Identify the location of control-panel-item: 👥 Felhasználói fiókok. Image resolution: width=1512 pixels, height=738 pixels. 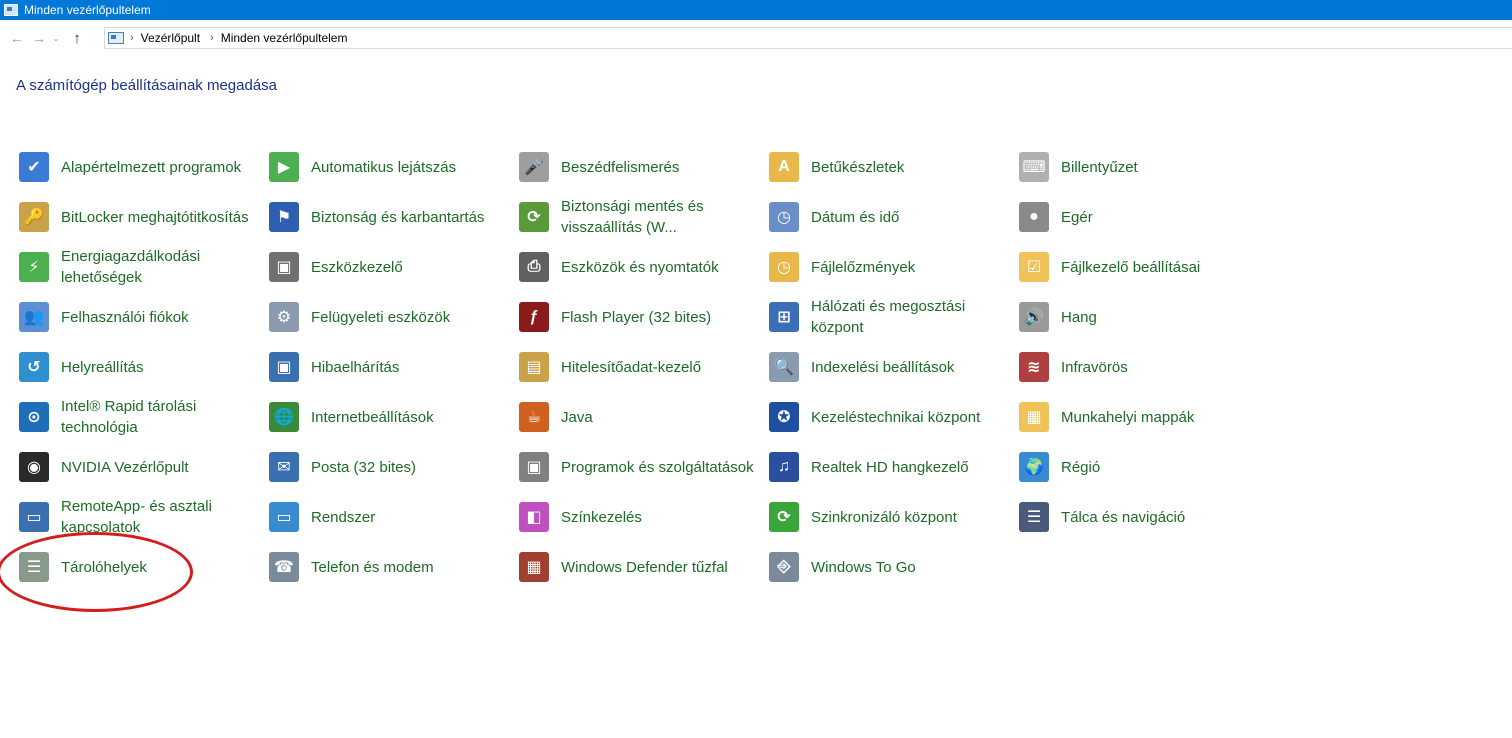
(141, 317).